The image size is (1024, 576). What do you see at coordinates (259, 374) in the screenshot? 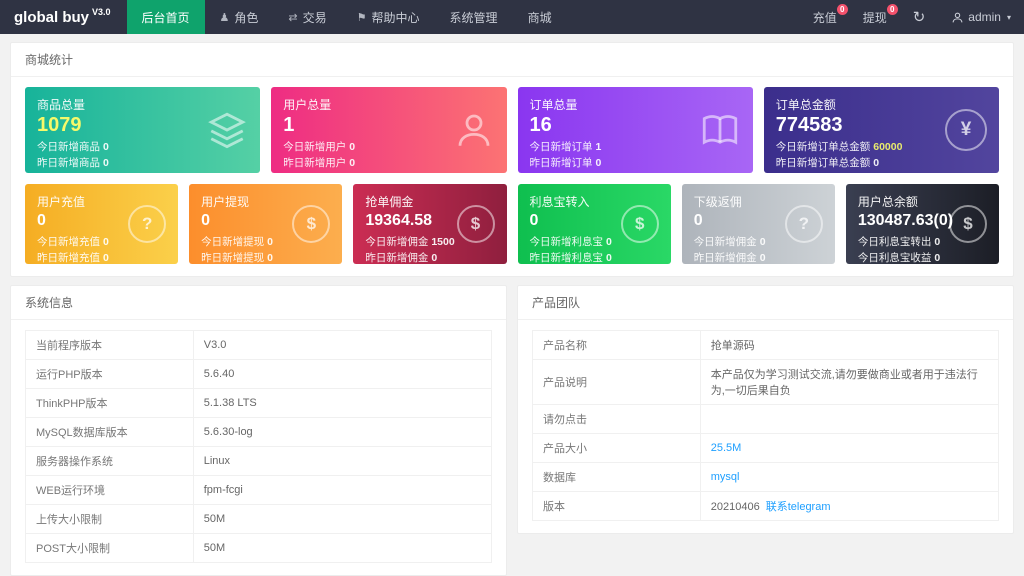
I see `table-row: 运行PHP版本 5.6.40` at bounding box center [259, 374].